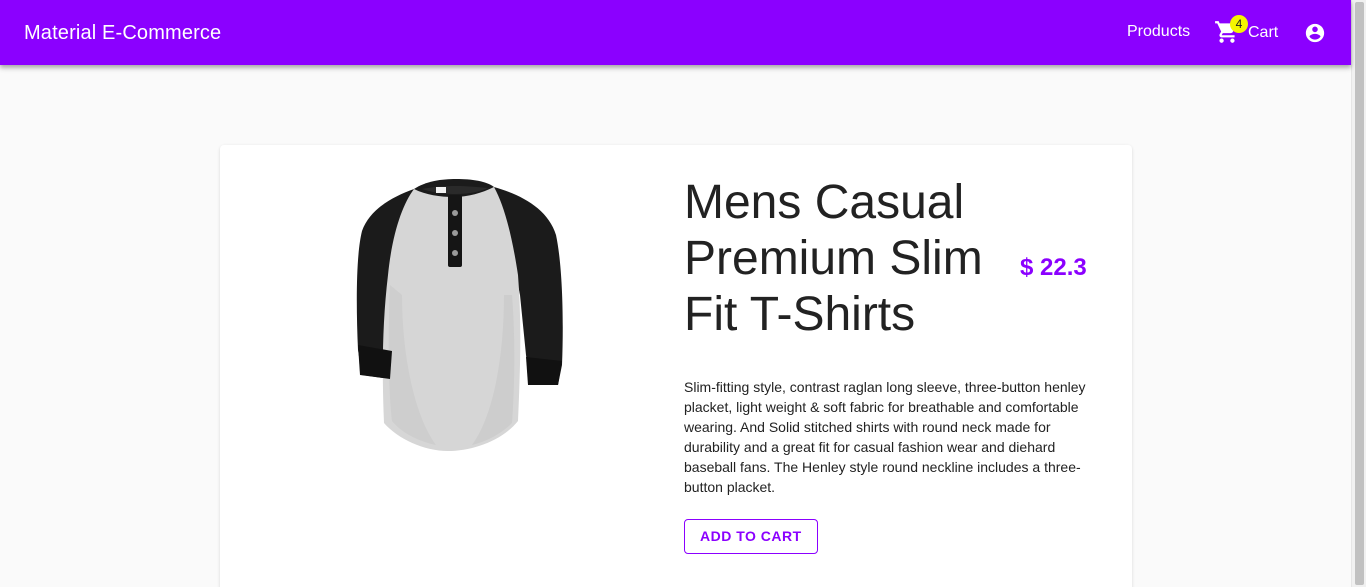 The width and height of the screenshot is (1366, 587). Describe the element at coordinates (1158, 32) in the screenshot. I see `nav-products-link: Products` at that location.